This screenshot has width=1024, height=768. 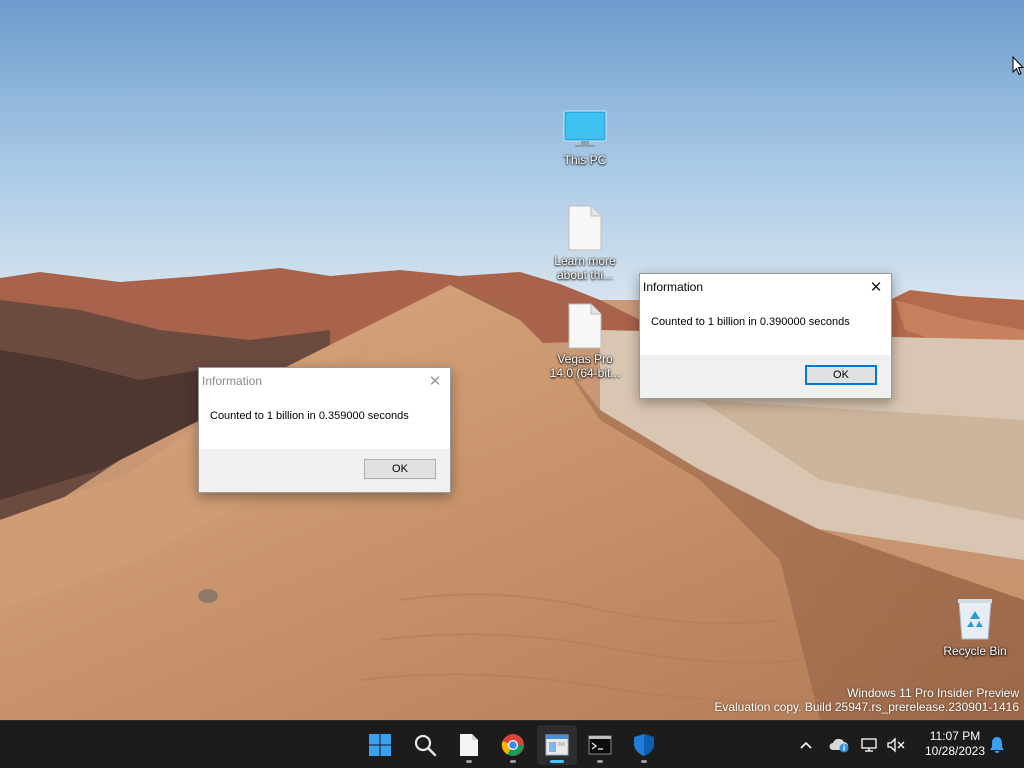 I want to click on taskbar-notepad-app, so click(x=469, y=745).